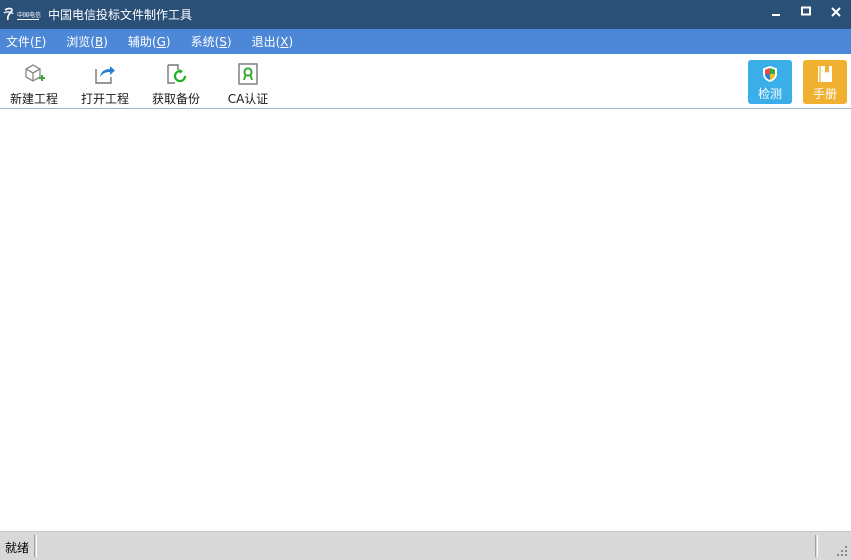  I want to click on check-button: 检测, so click(770, 82).